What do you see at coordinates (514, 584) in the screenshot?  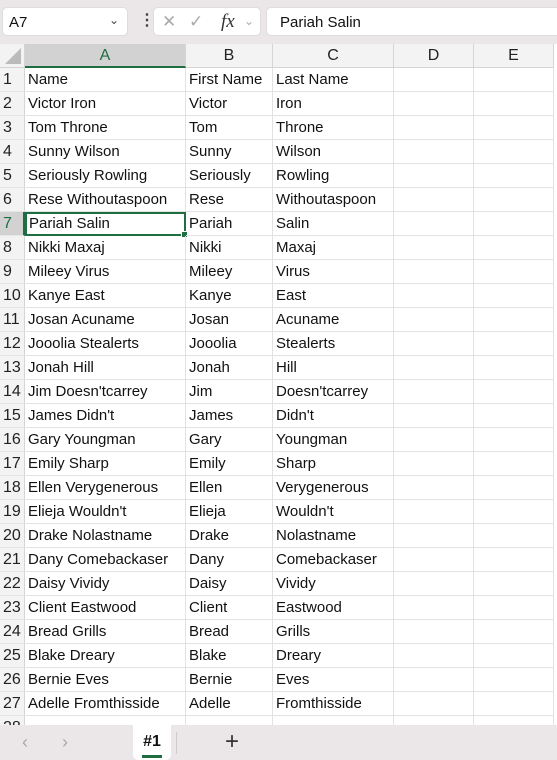 I see `cell-e22` at bounding box center [514, 584].